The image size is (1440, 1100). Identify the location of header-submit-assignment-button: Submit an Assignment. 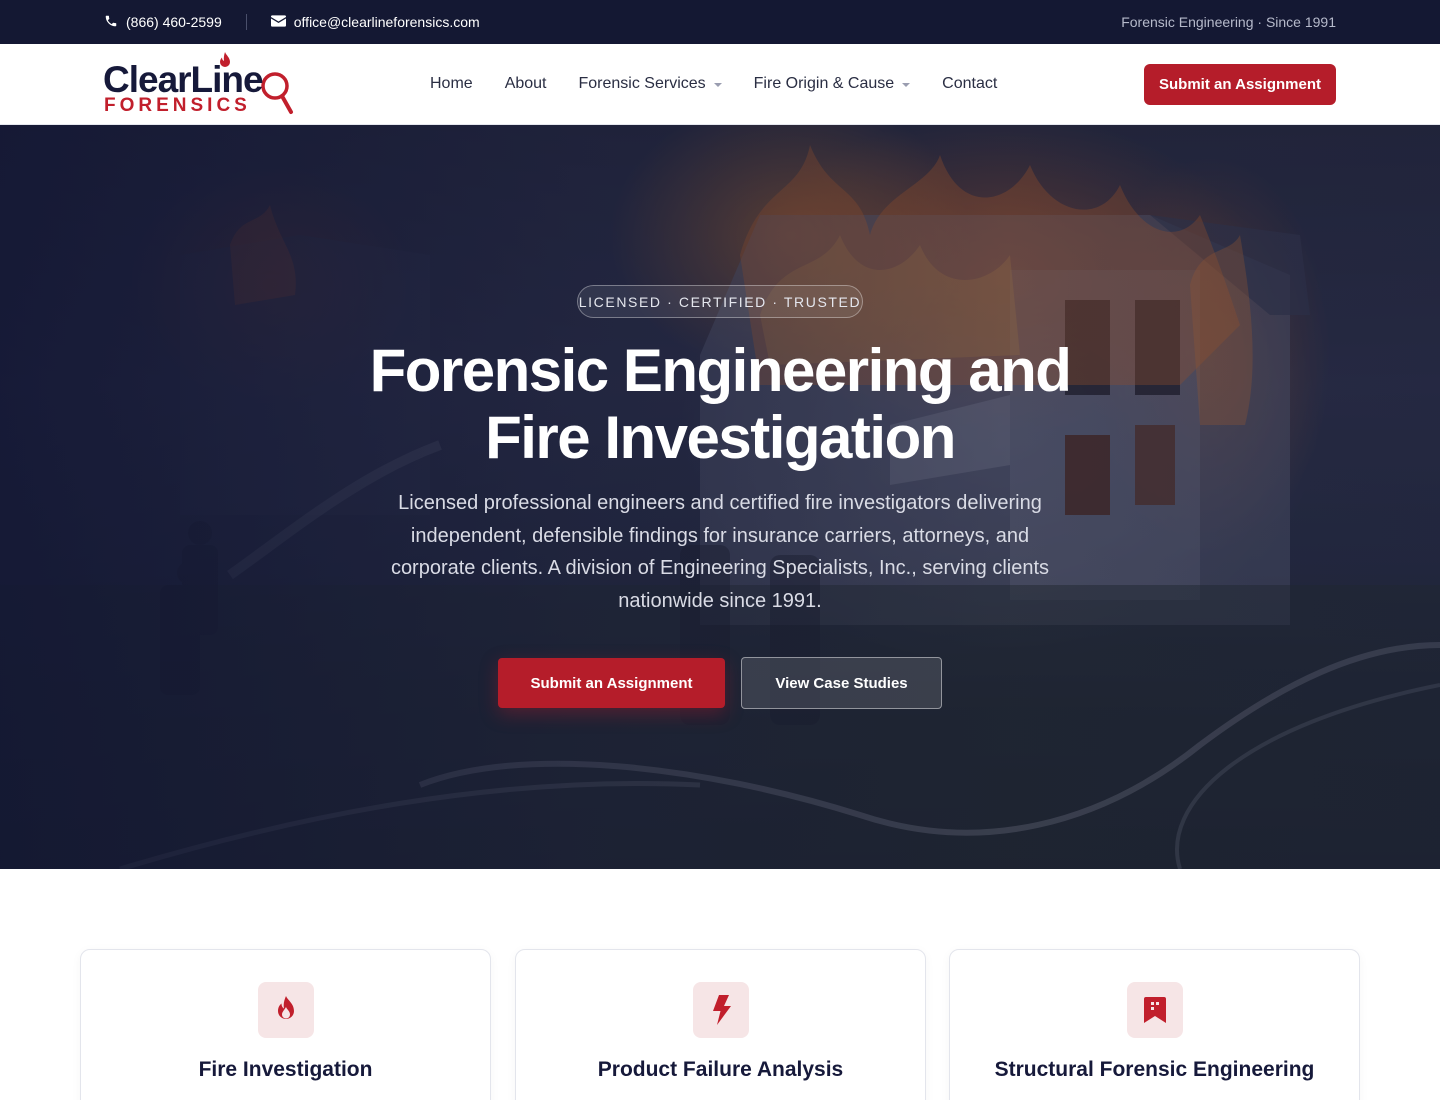
(1240, 84).